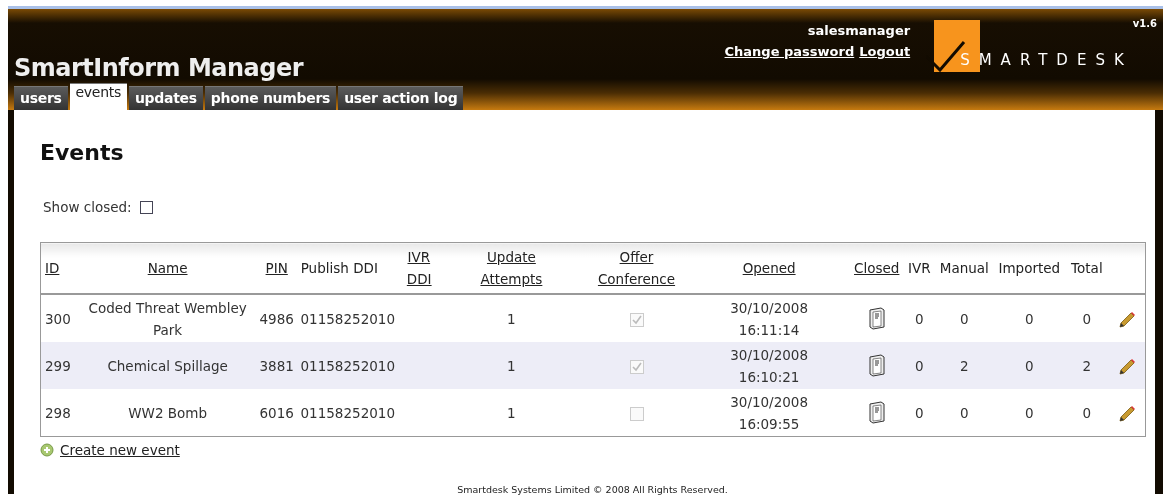 The width and height of the screenshot is (1163, 495). What do you see at coordinates (1029, 268) in the screenshot?
I see `column-header: Imported` at bounding box center [1029, 268].